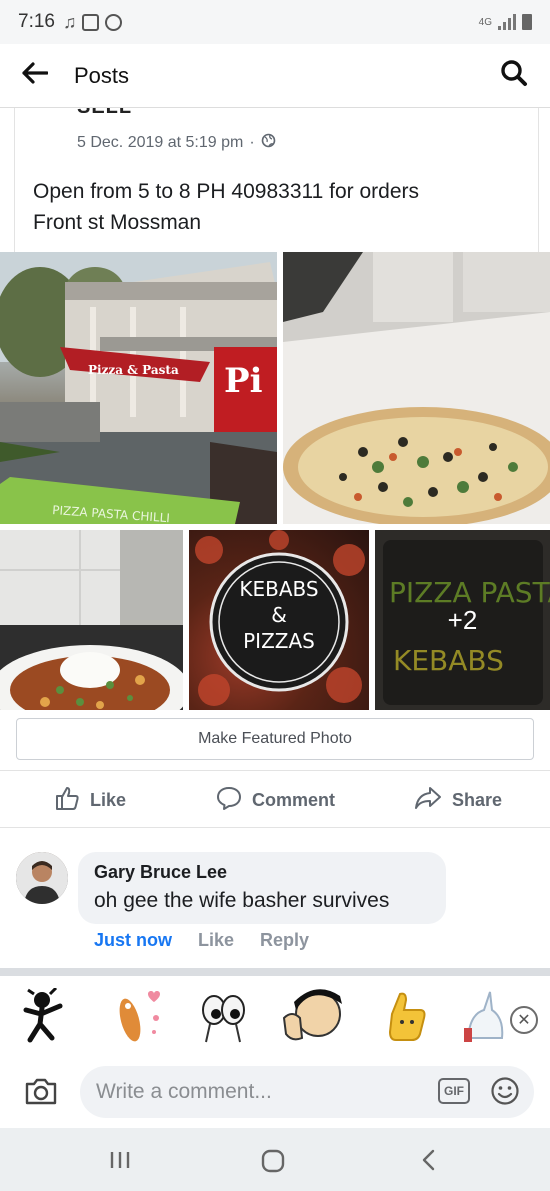  Describe the element at coordinates (117, 222) in the screenshot. I see `post-body-line: Front st Mossman` at that location.